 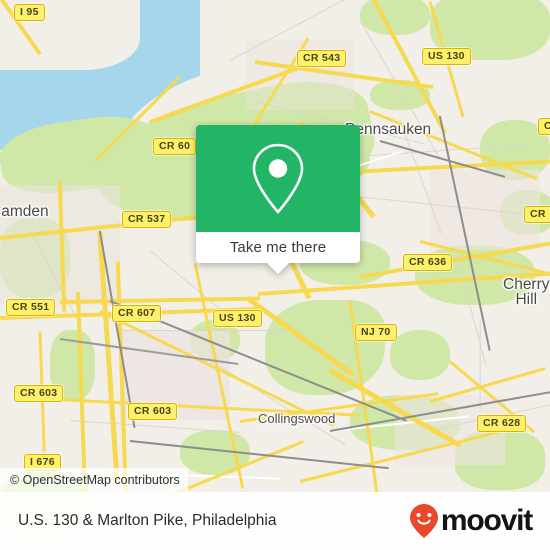 I want to click on road-shield-cr603-west: CR 603, so click(x=39, y=393).